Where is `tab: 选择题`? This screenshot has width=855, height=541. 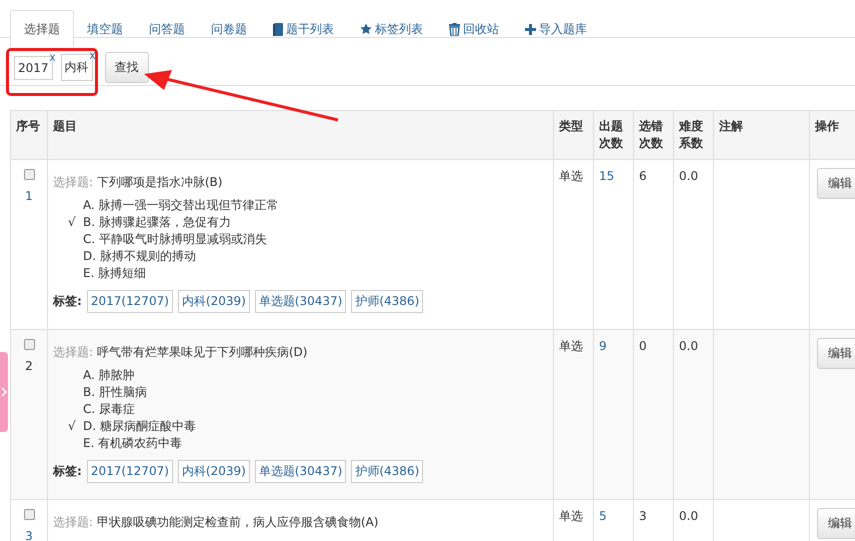
tab: 选择题 is located at coordinates (42, 29).